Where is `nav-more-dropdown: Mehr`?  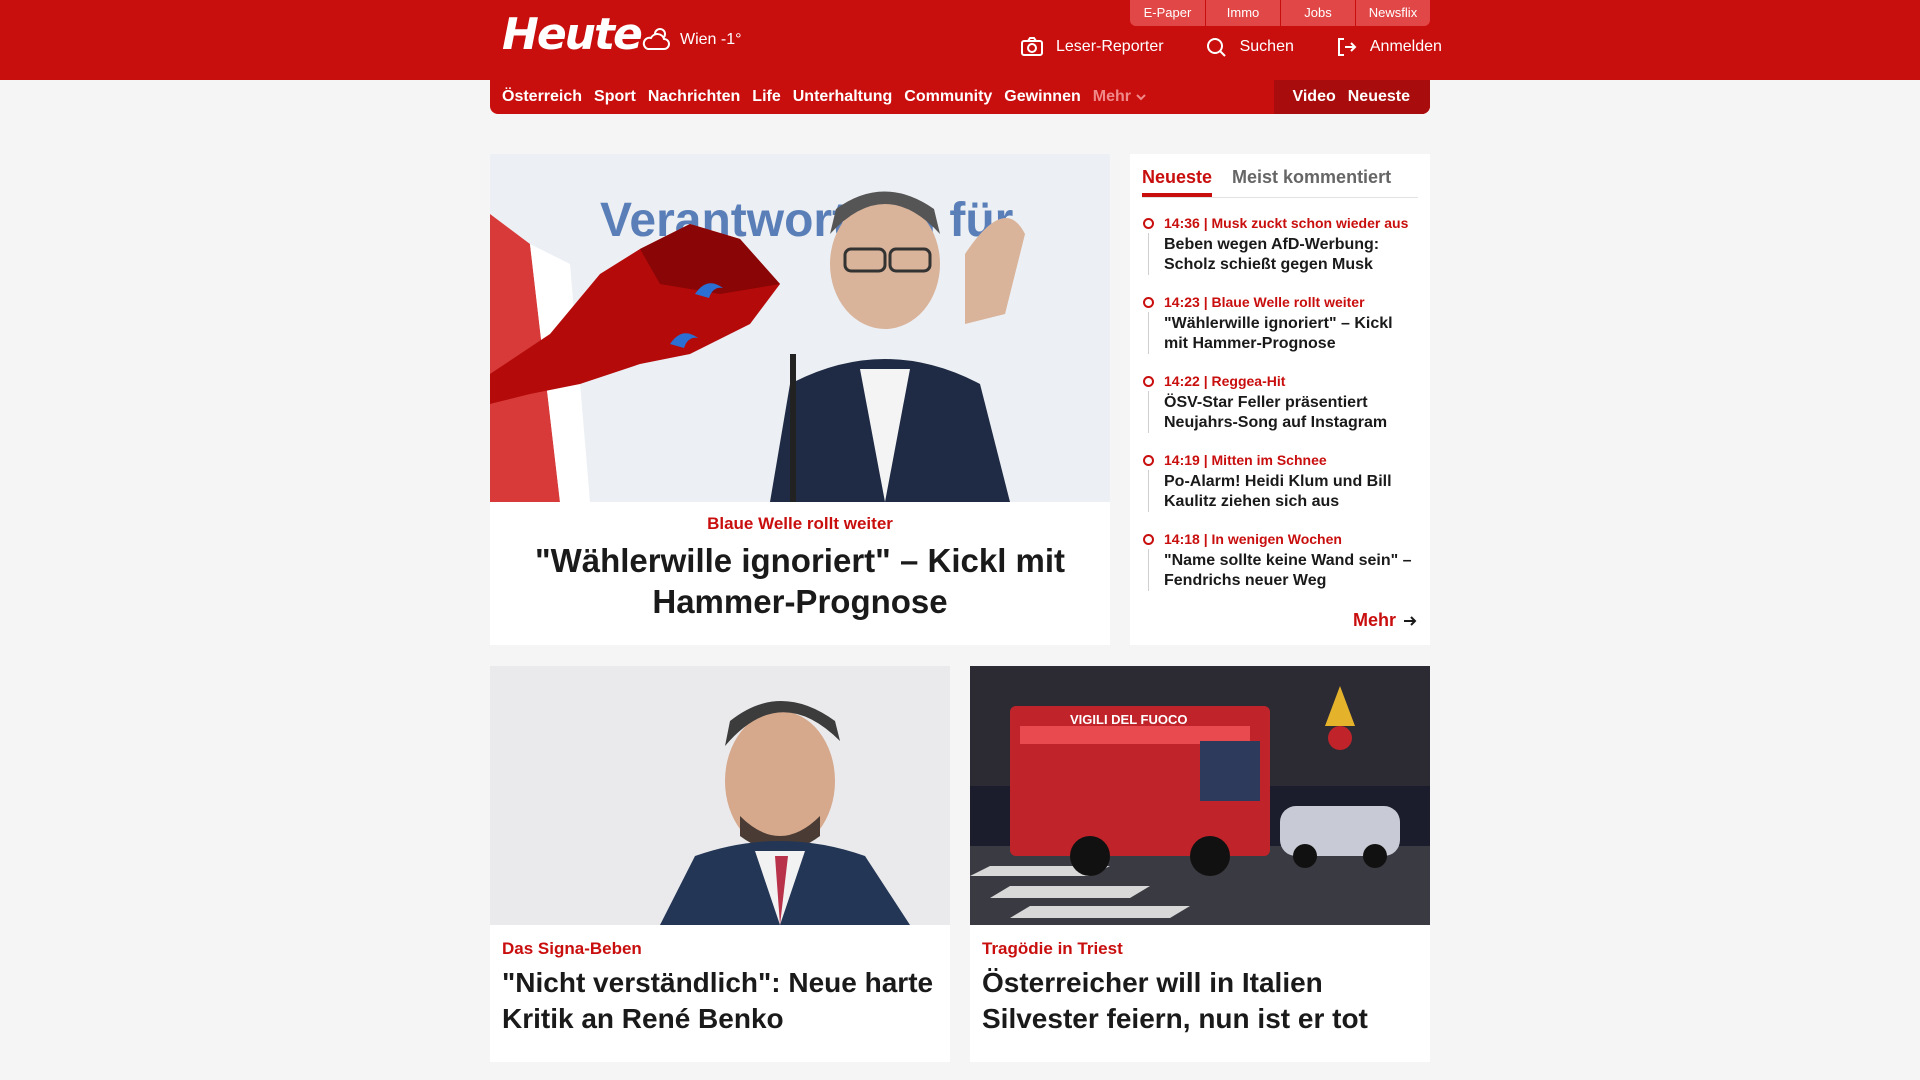 nav-more-dropdown: Mehr is located at coordinates (1120, 97).